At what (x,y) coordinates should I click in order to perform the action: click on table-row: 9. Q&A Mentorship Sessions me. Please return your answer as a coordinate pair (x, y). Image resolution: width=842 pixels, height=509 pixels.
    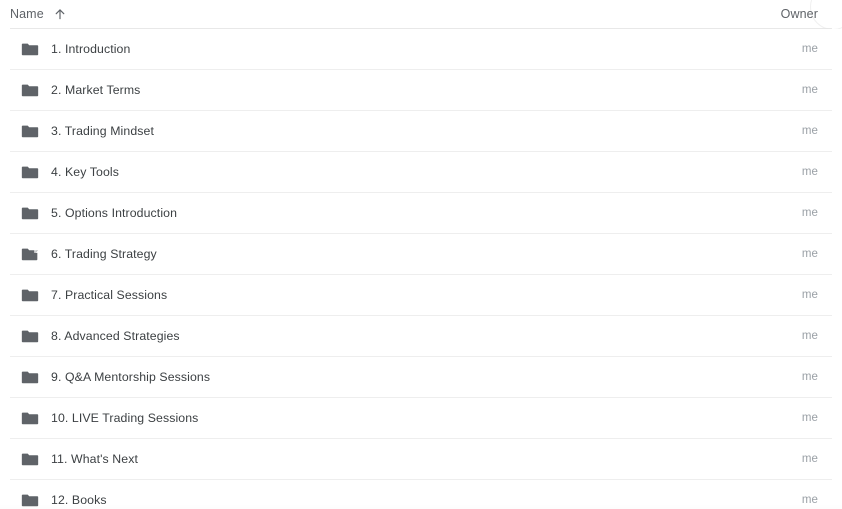
    Looking at the image, I should click on (421, 377).